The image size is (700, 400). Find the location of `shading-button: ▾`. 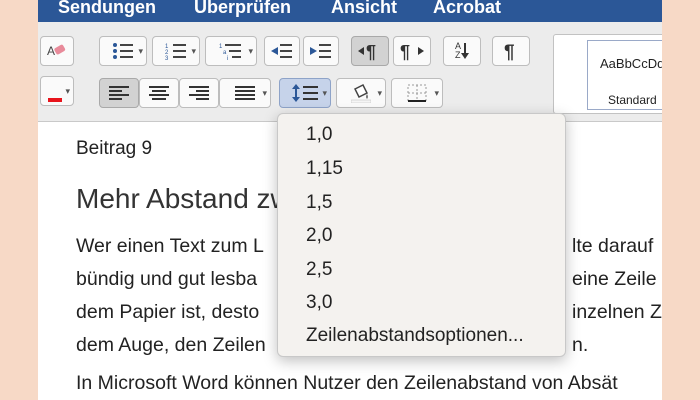

shading-button: ▾ is located at coordinates (361, 93).